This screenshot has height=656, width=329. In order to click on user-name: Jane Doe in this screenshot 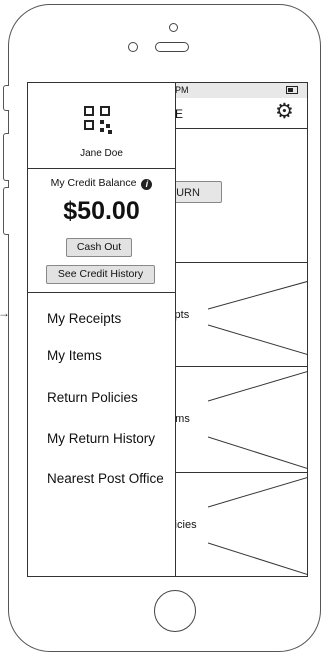, I will do `click(101, 153)`.